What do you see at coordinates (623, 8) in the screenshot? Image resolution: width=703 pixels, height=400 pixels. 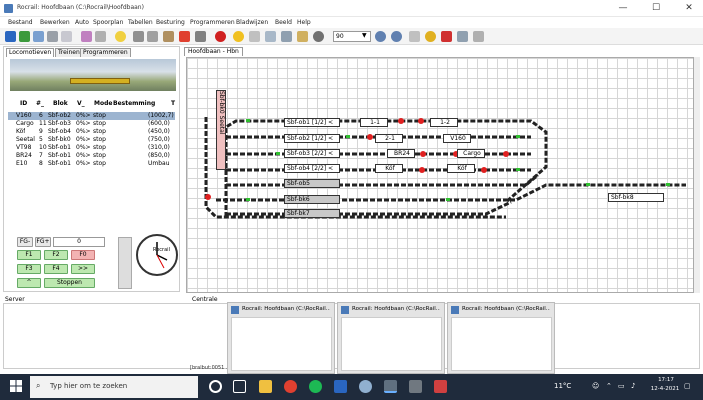 I see `minimize-button: —` at bounding box center [623, 8].